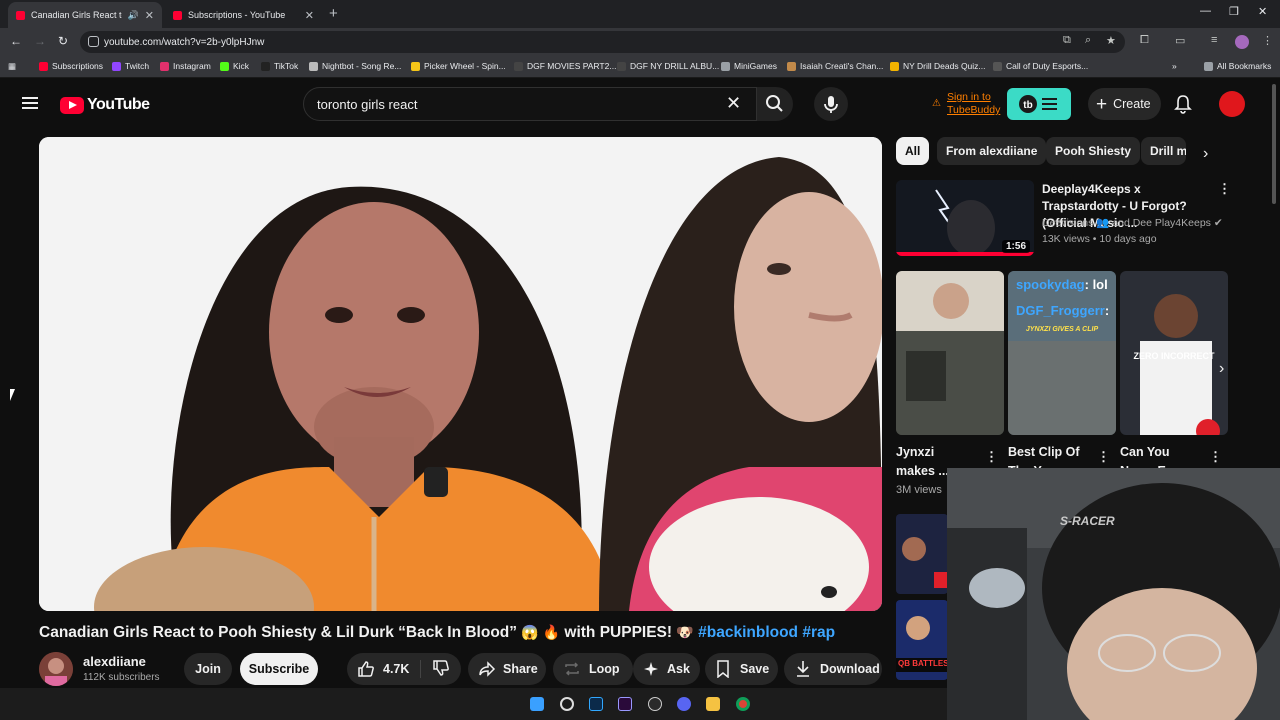 Image resolution: width=1280 pixels, height=720 pixels. Describe the element at coordinates (384, 669) in the screenshot. I see `like-button: 4.7K` at that location.